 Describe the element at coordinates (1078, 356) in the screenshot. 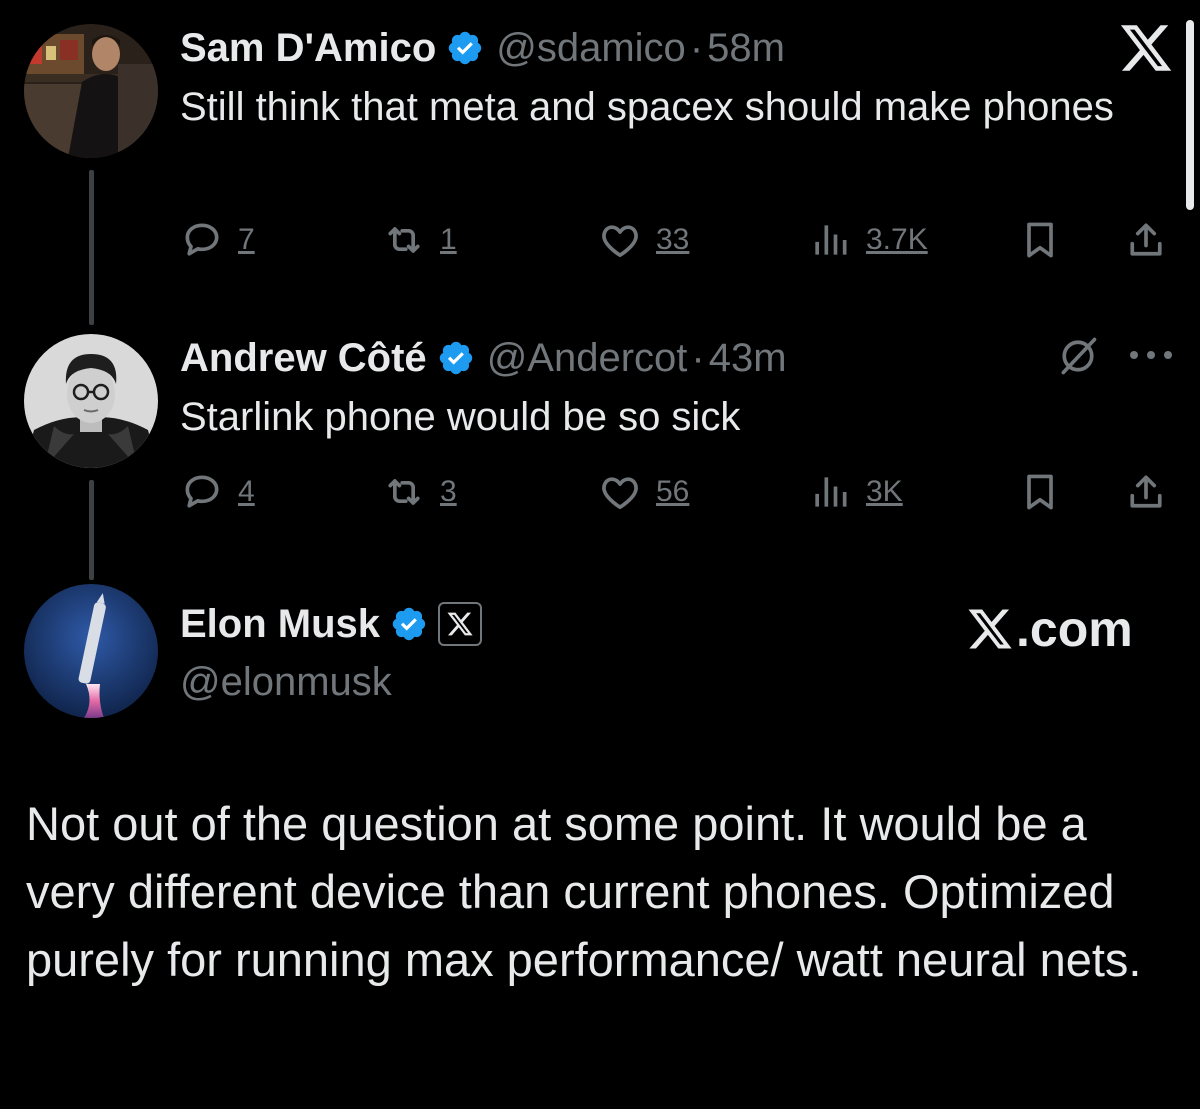

I see `grok-icon` at that location.